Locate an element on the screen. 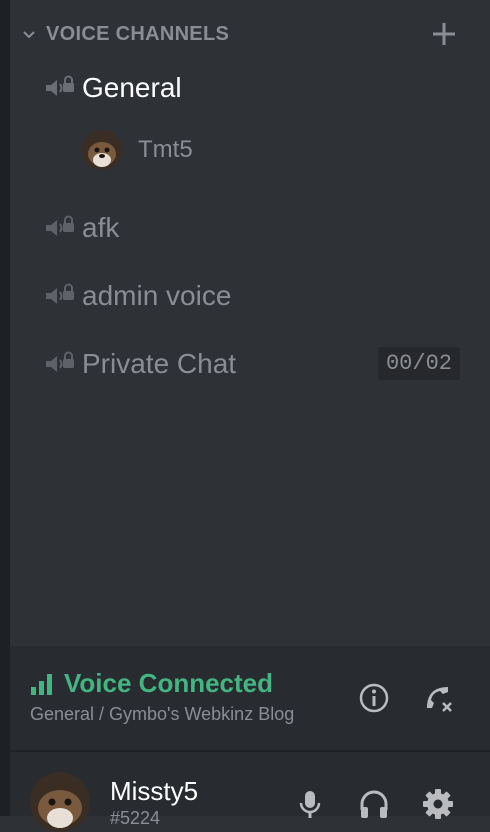 This screenshot has height=832, width=490. info-icon is located at coordinates (374, 698).